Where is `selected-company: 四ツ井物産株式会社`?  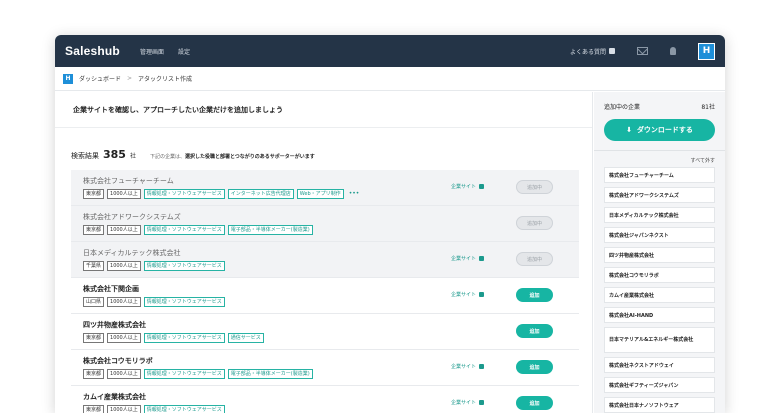 selected-company: 四ツ井物産株式会社 is located at coordinates (659, 255).